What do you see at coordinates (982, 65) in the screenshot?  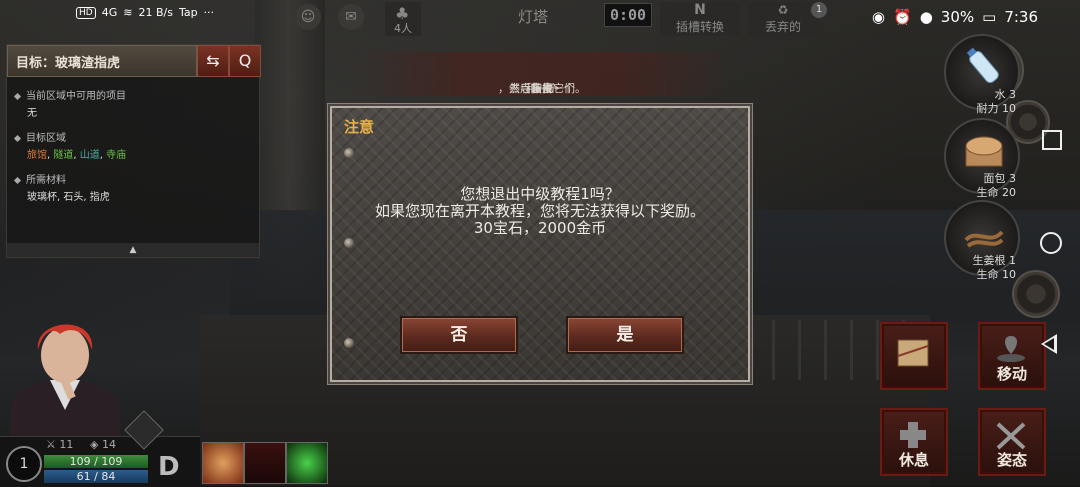 I see `water-bottle-icon` at bounding box center [982, 65].